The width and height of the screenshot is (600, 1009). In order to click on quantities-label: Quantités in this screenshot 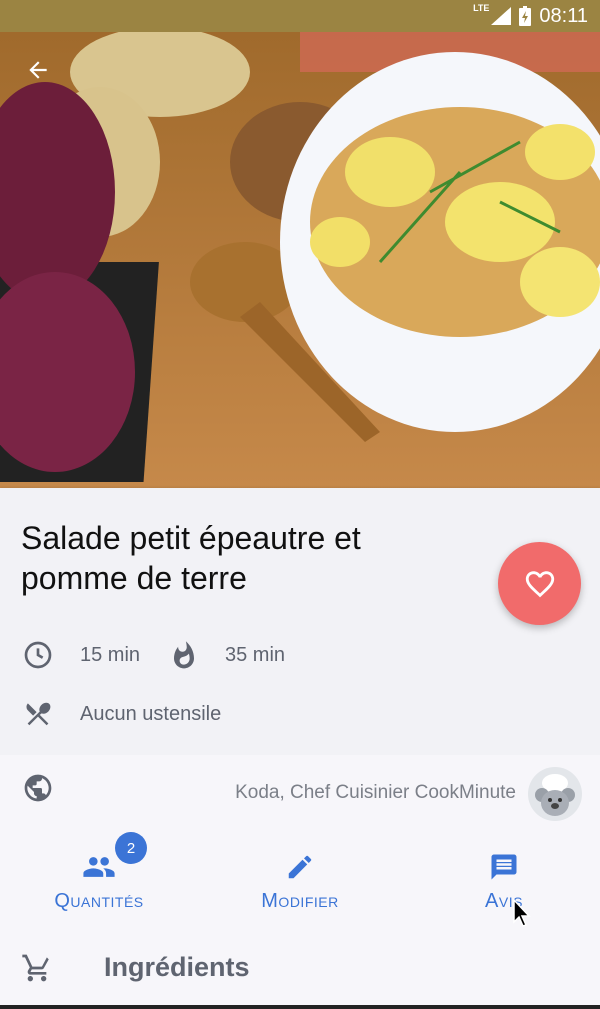, I will do `click(99, 901)`.